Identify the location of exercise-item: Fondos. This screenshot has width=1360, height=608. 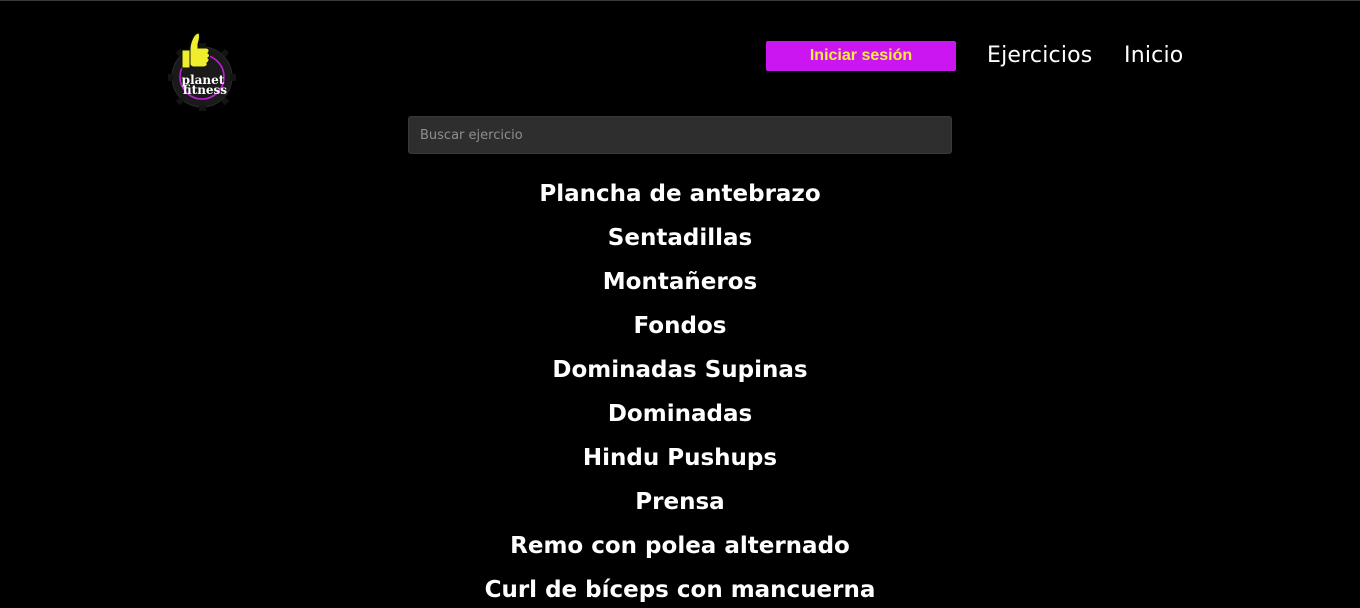
(680, 326).